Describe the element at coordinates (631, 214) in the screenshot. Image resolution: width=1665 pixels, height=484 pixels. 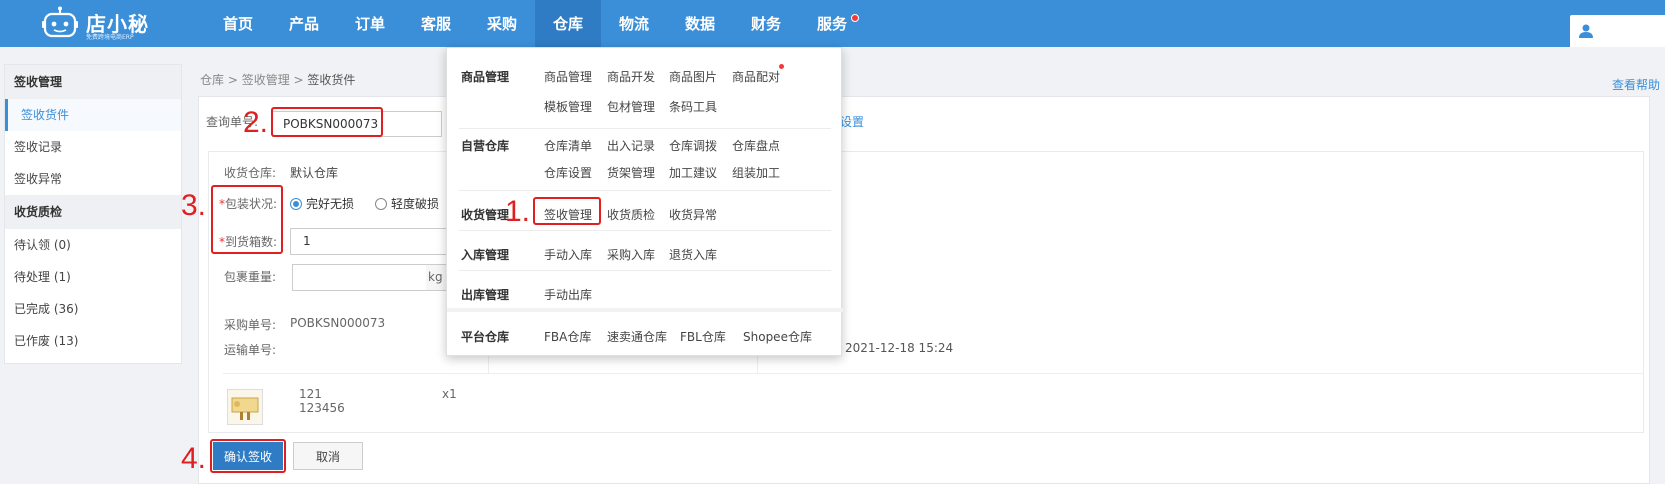
I see `menu-item-receiving-qc: 收货质检` at that location.